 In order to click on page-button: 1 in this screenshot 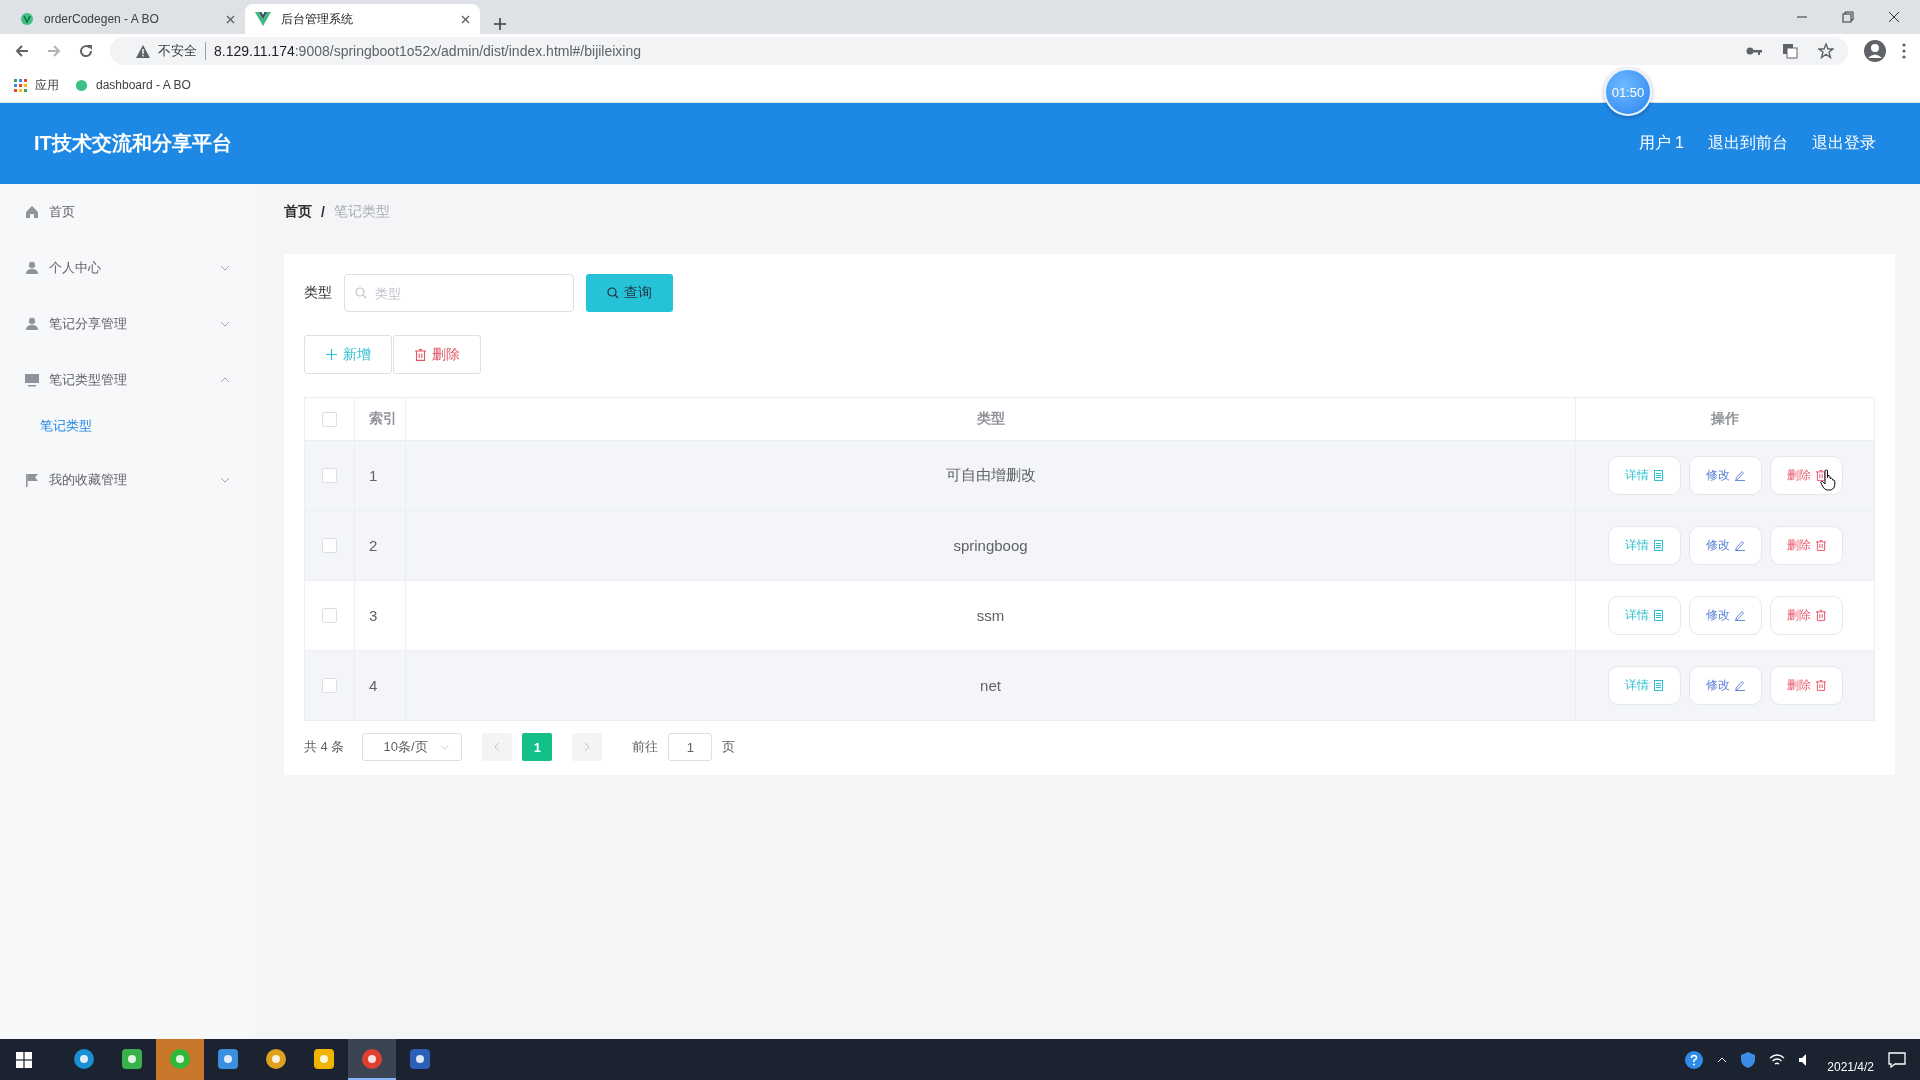, I will do `click(537, 747)`.